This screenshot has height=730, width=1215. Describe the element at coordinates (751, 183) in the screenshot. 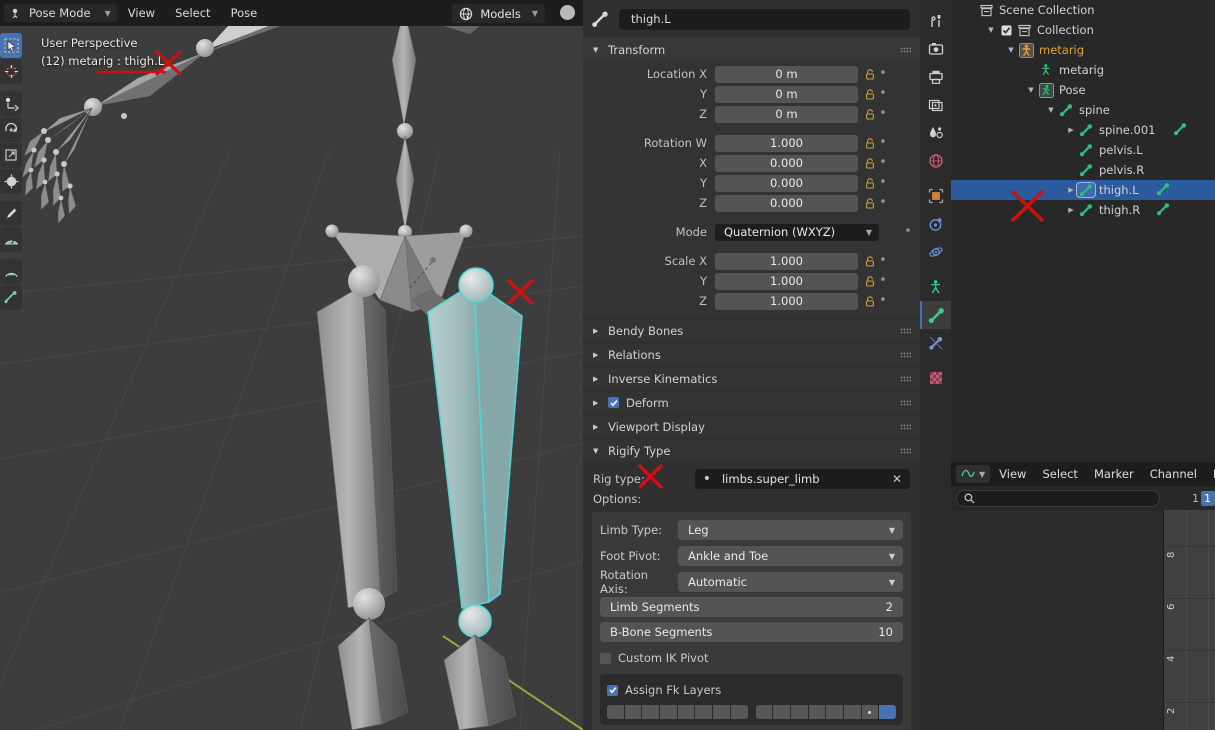

I see `rotation-y-row: Y 0.000 •` at that location.